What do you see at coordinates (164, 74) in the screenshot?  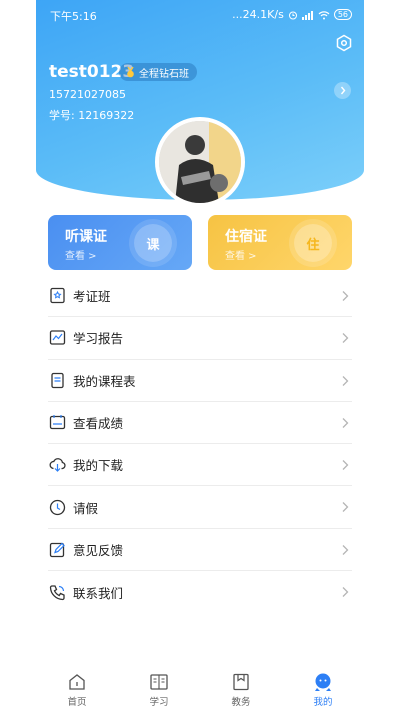 I see `vip-badge-label: 全程钻石班` at bounding box center [164, 74].